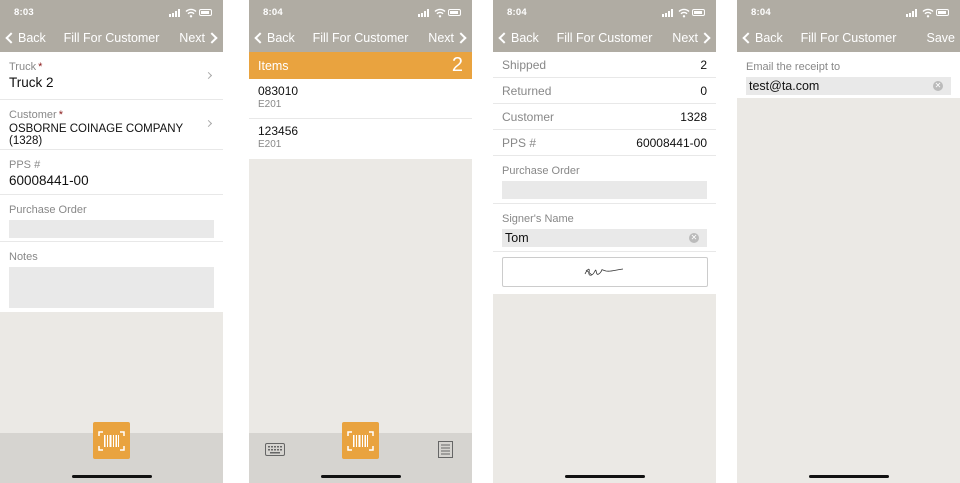 Image resolution: width=960 pixels, height=483 pixels. I want to click on items-count: 2, so click(457, 65).